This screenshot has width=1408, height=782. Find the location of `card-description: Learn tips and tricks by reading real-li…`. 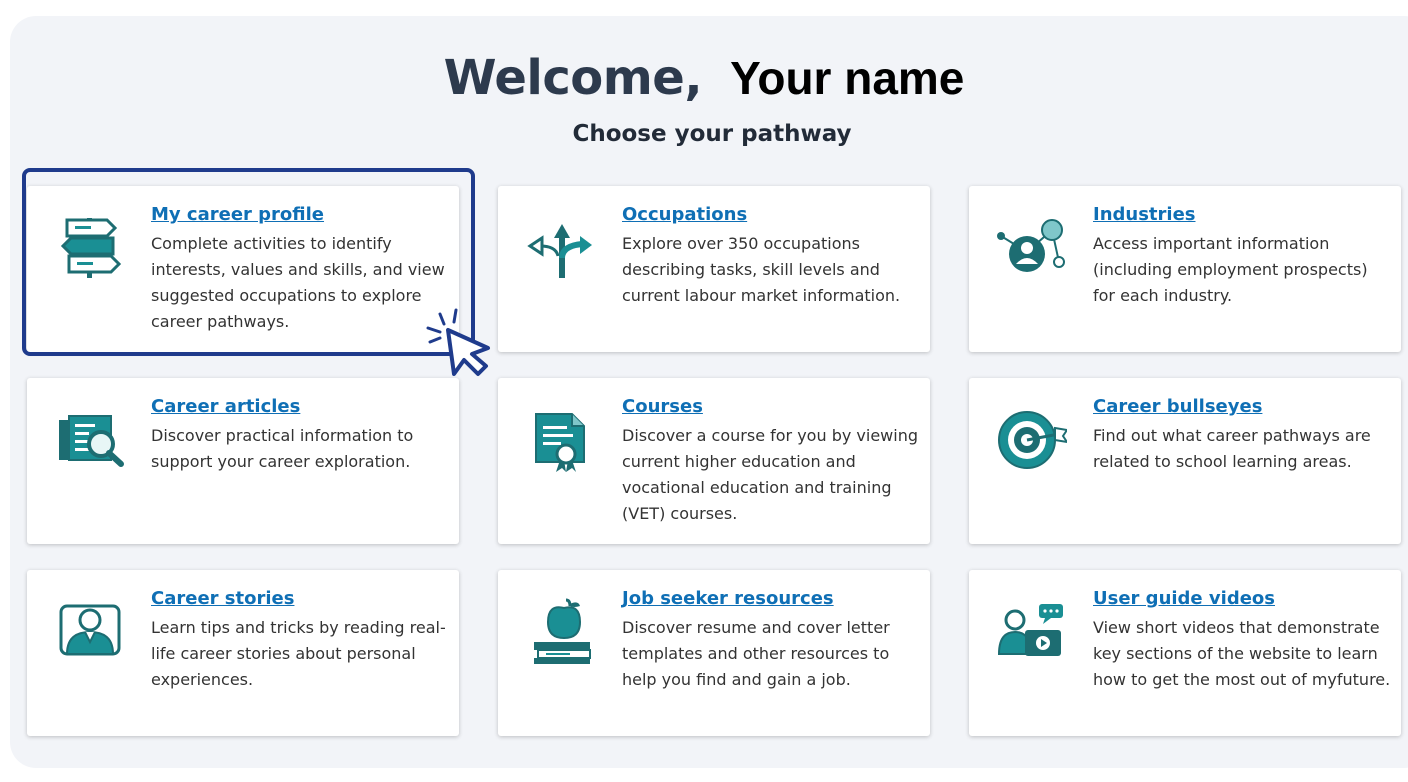

card-description: Learn tips and tricks by reading real-li… is located at coordinates (298, 653).